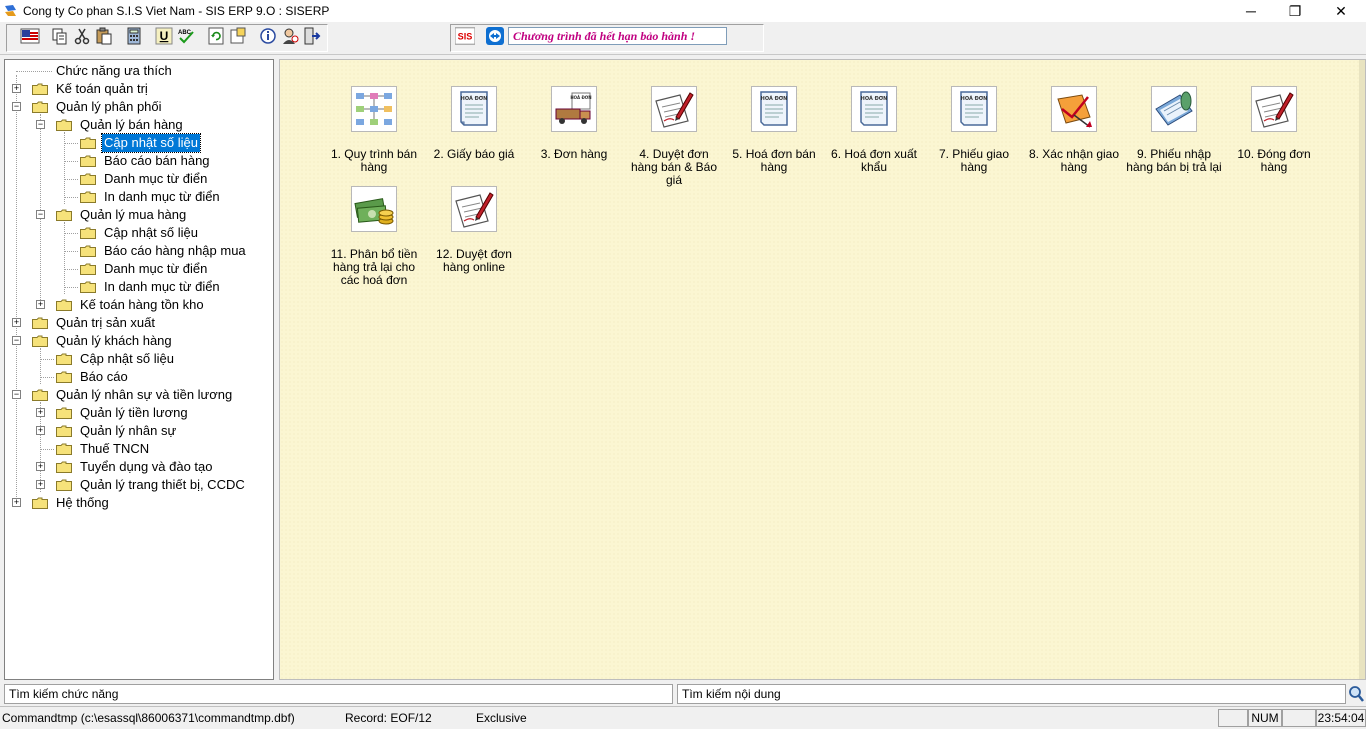  I want to click on tree-item-label: Kế toán quản trị, so click(102, 88).